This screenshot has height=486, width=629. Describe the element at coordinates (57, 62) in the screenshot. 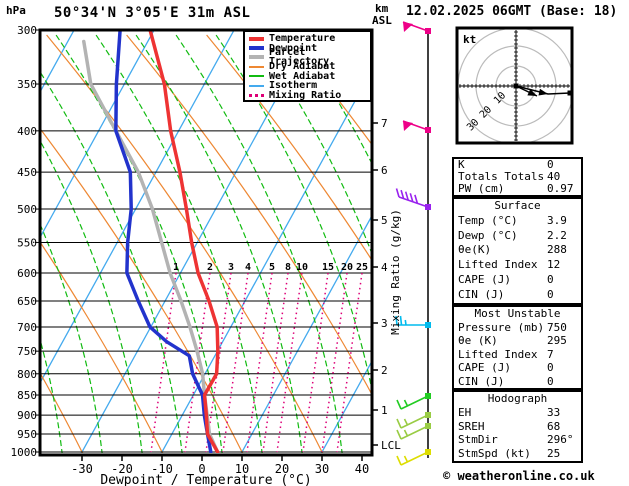

I see `isotherm-line` at that location.